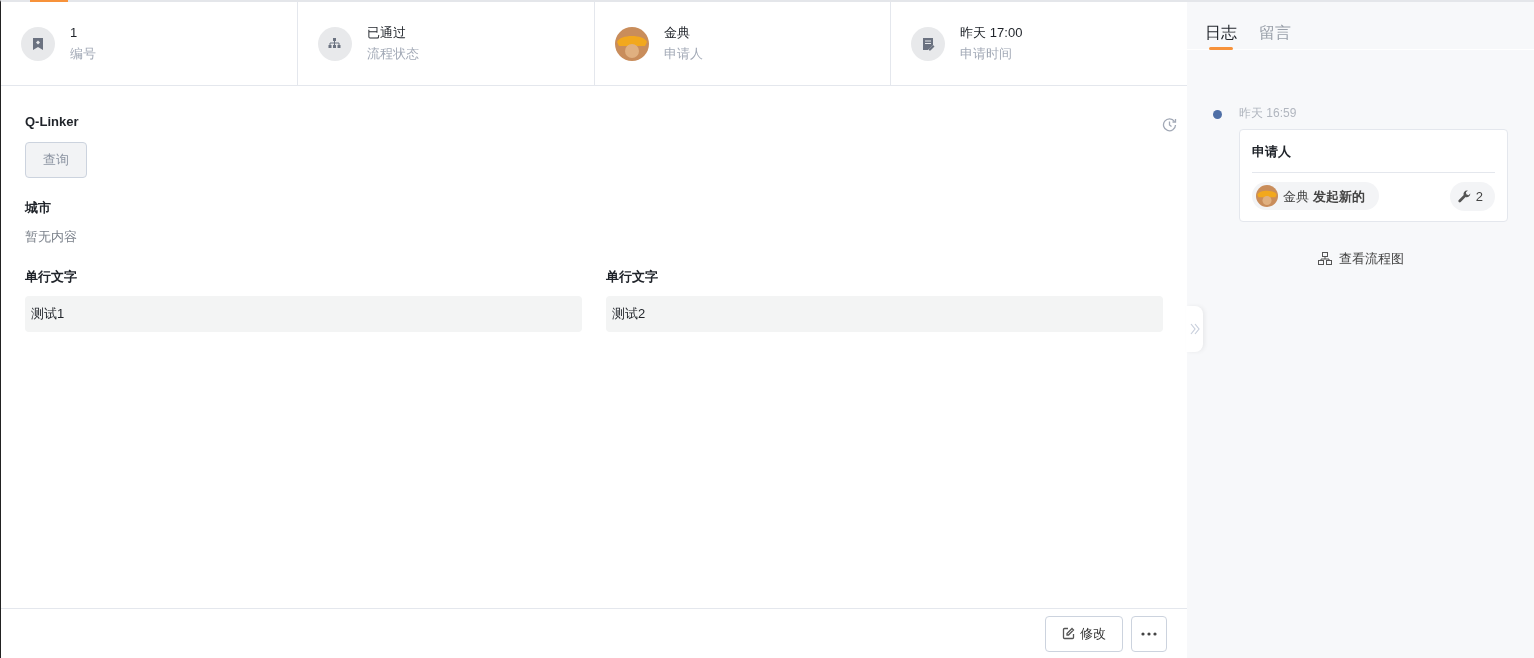  What do you see at coordinates (303, 314) in the screenshot?
I see `field-value: 测试1` at bounding box center [303, 314].